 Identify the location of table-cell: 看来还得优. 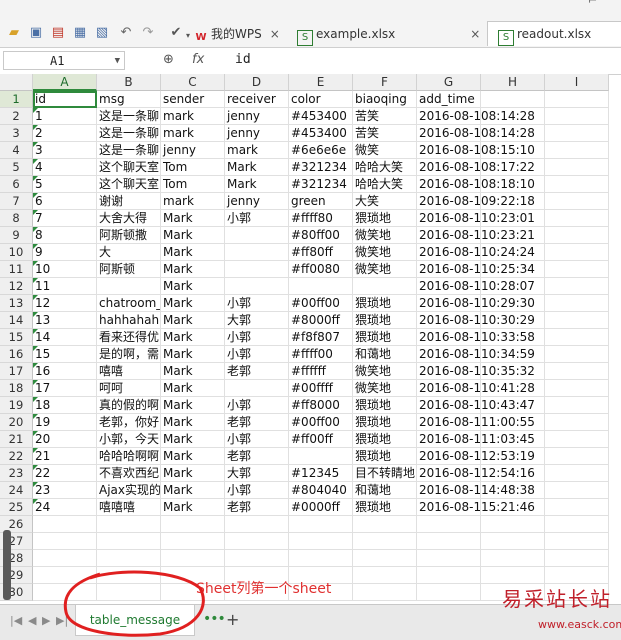
(129, 337).